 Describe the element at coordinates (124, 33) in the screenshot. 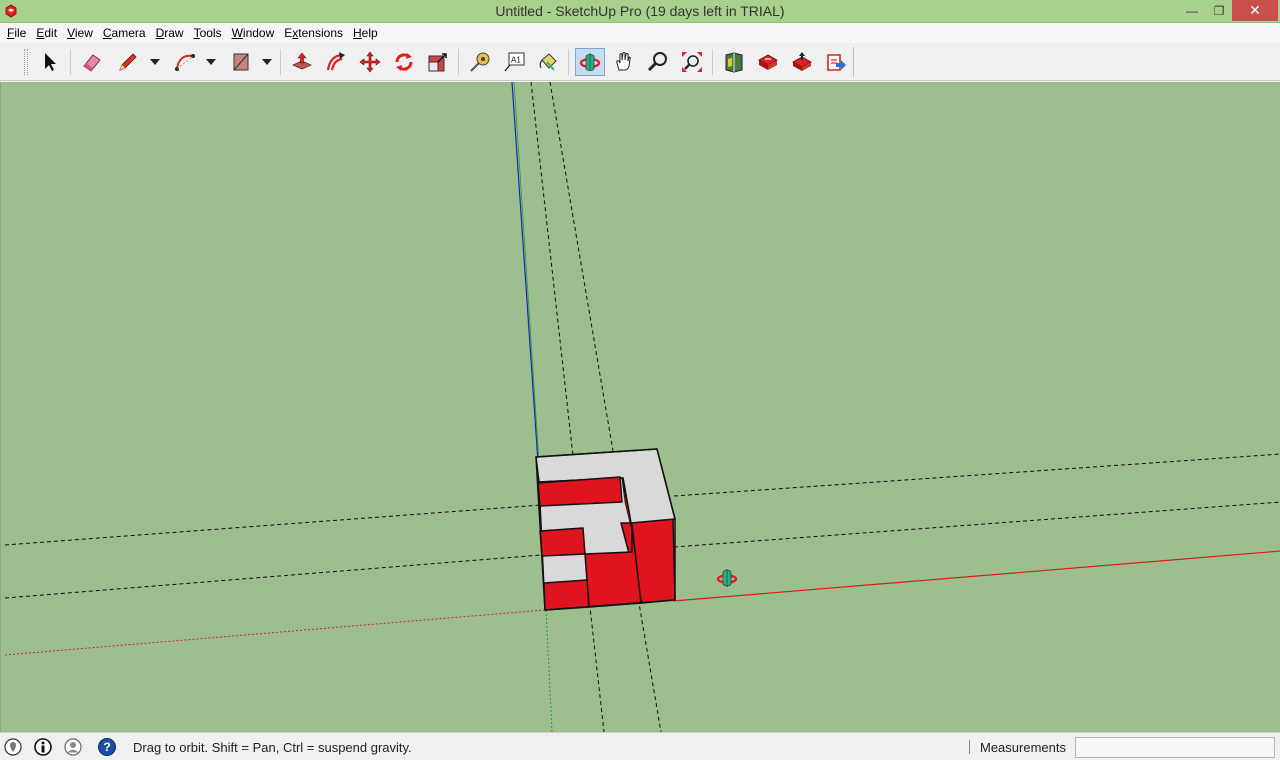

I see `menu-camera: Camera` at that location.